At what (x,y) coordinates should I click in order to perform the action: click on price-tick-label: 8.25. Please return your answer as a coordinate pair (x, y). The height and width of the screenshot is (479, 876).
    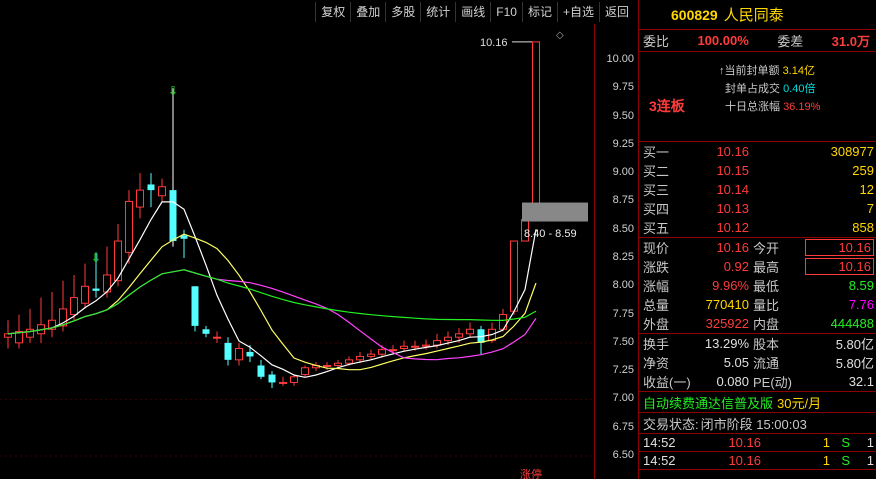
    Looking at the image, I should click on (623, 257).